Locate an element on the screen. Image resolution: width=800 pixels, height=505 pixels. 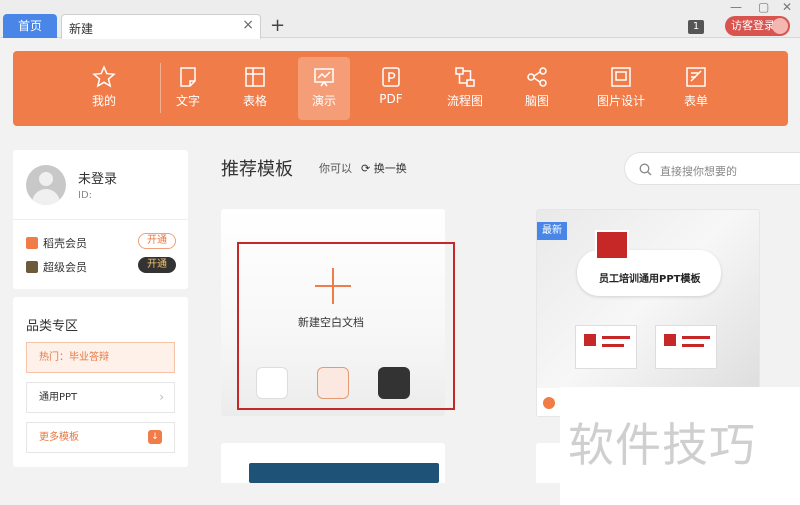
app-toolbar: 我的 文字 表格 演示 PDF 流程图 脑图 图片设计 表单 is located at coordinates (400, 88).